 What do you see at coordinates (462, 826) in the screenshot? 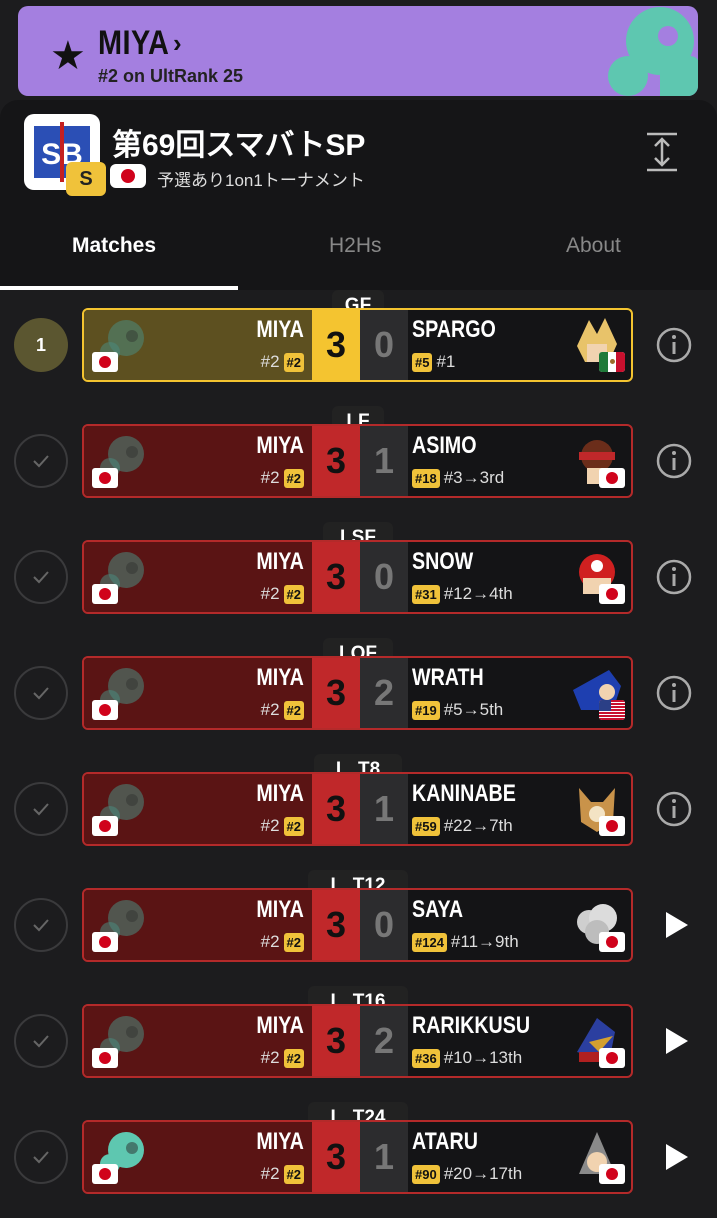
I see `player2-seed: #59 #22→7th` at bounding box center [462, 826].